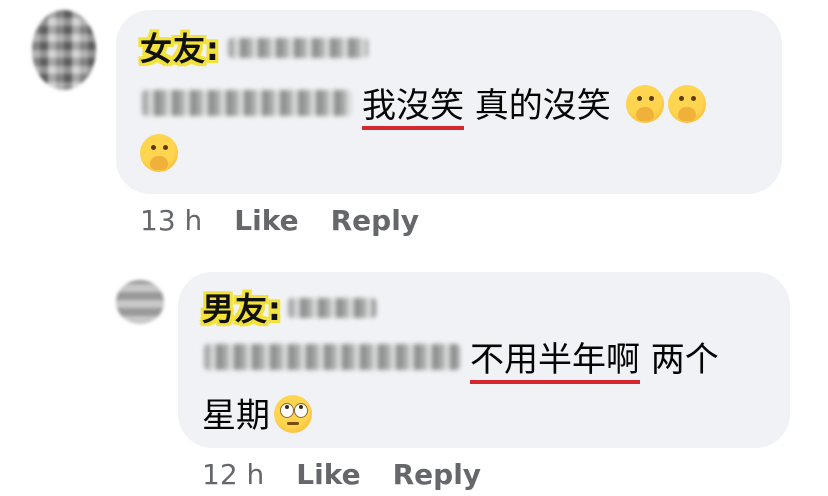 This screenshot has width=828, height=496. Describe the element at coordinates (555, 360) in the screenshot. I see `underlined-text: 不用半年啊` at that location.